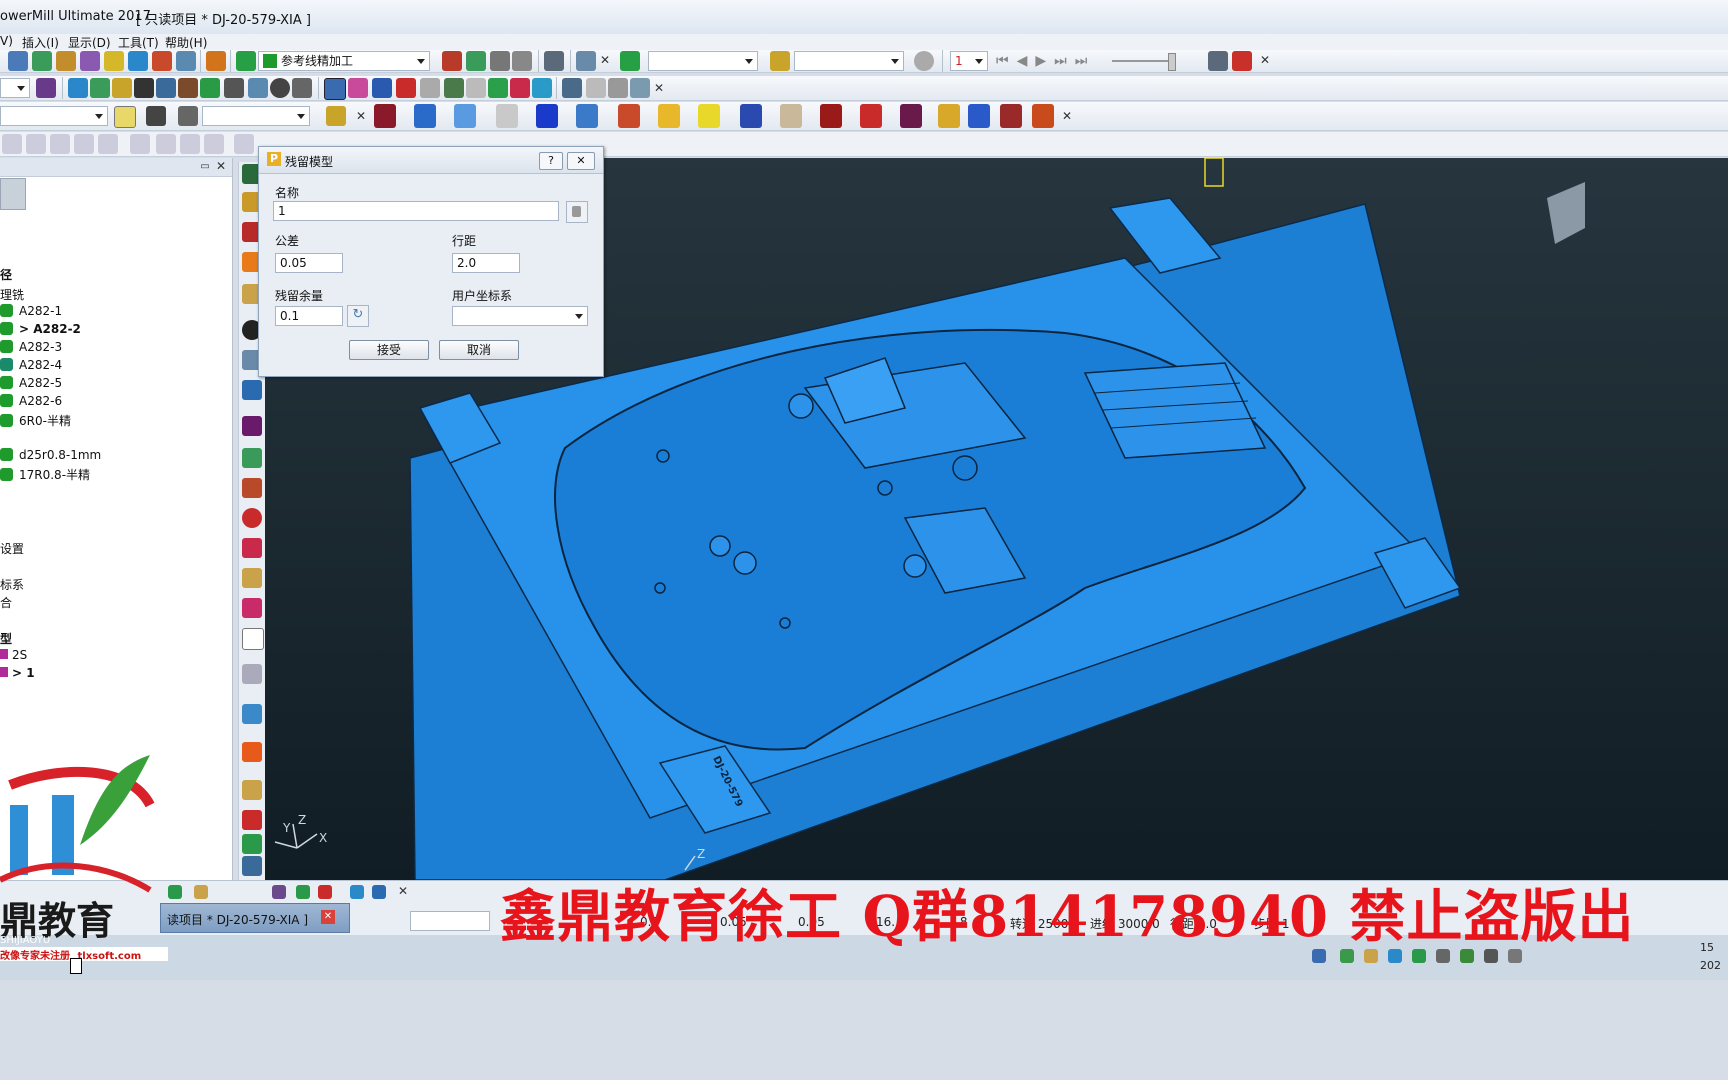  I want to click on tree-node-toolpath: A282-1, so click(31, 311).